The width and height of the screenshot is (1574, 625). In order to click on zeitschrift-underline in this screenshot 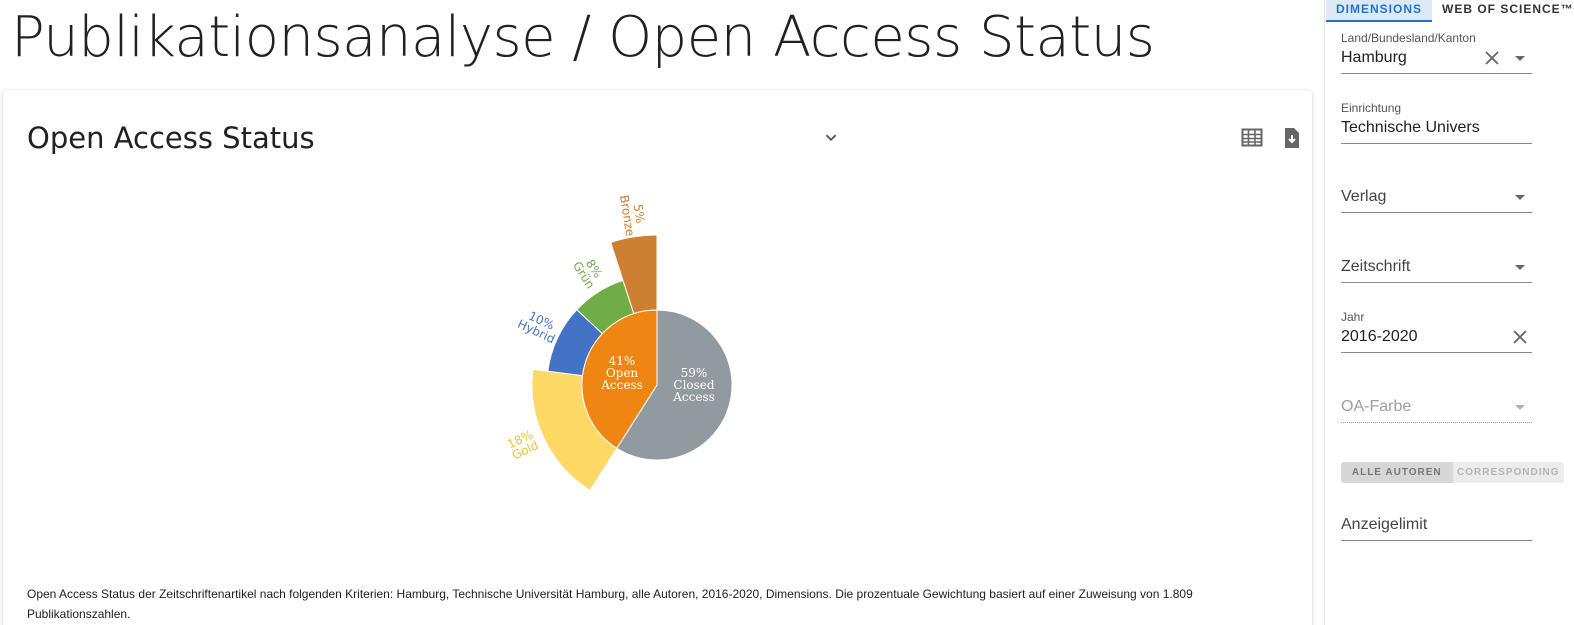, I will do `click(1436, 282)`.